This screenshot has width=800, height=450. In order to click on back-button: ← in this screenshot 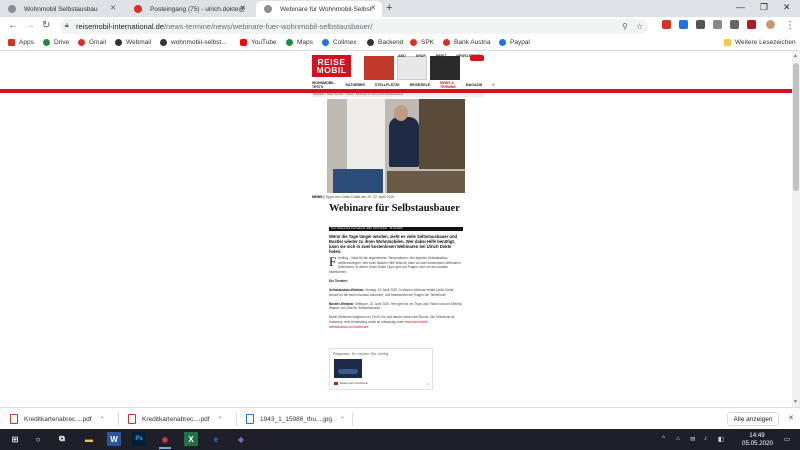, I will do `click(13, 25)`.